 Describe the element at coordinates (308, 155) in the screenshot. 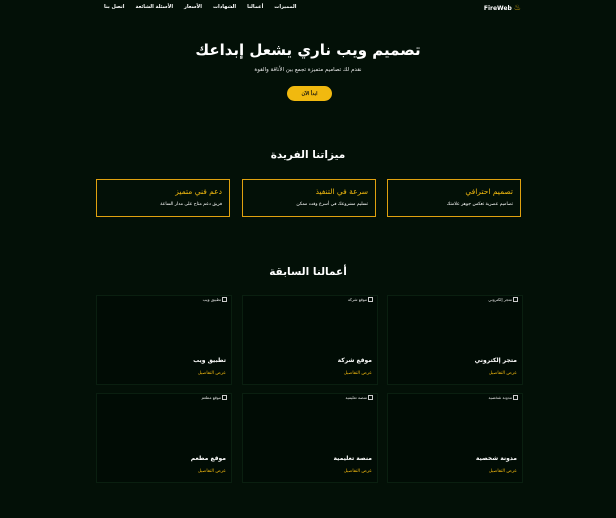

I see `features-title: ميزاتنا الفريدة` at that location.